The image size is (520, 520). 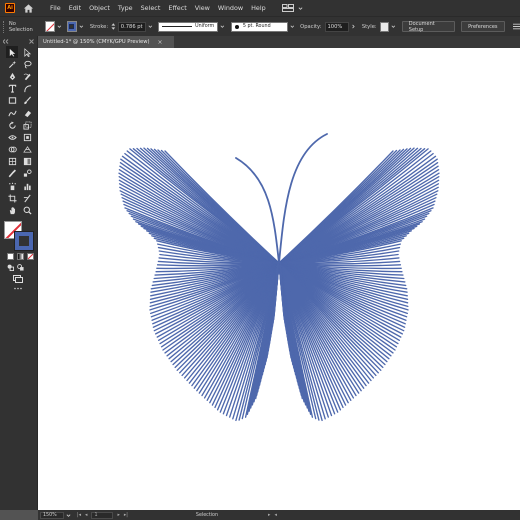 I want to click on shaper-tool-icon, so click(x=12, y=113).